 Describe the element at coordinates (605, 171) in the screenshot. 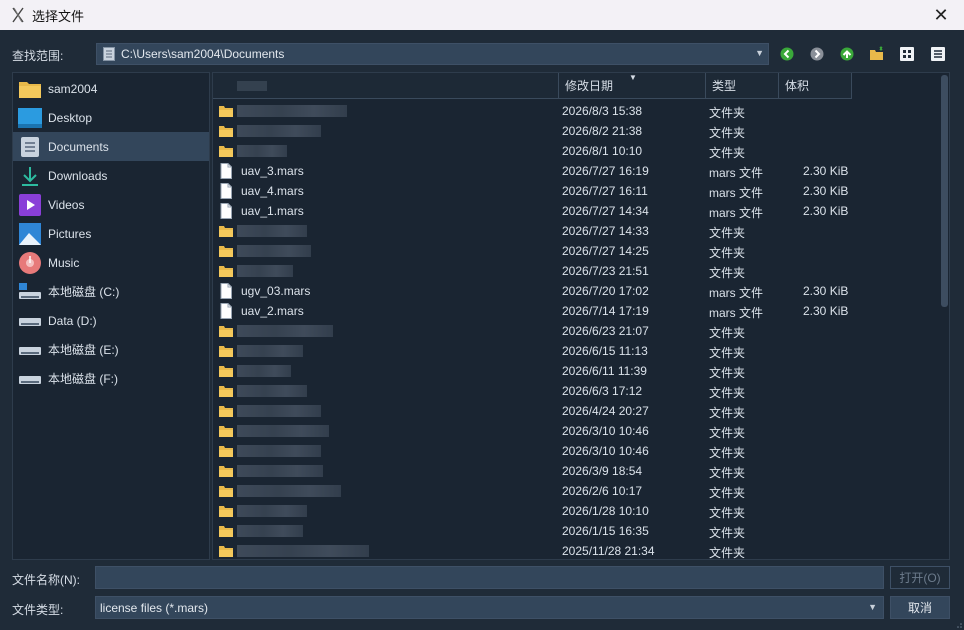

I see `file-date: 2026/7/27 16:19` at that location.